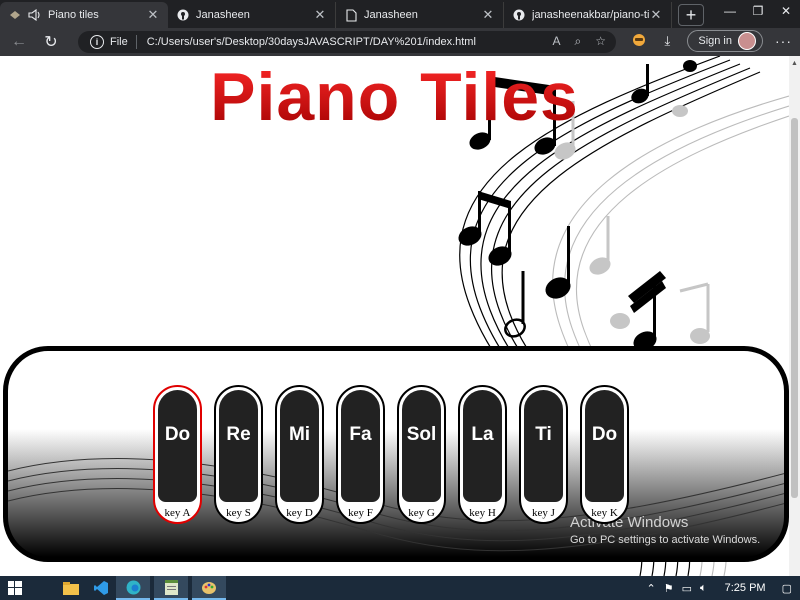 This screenshot has width=800, height=600. I want to click on volume-icon: 🔈︎, so click(703, 588).